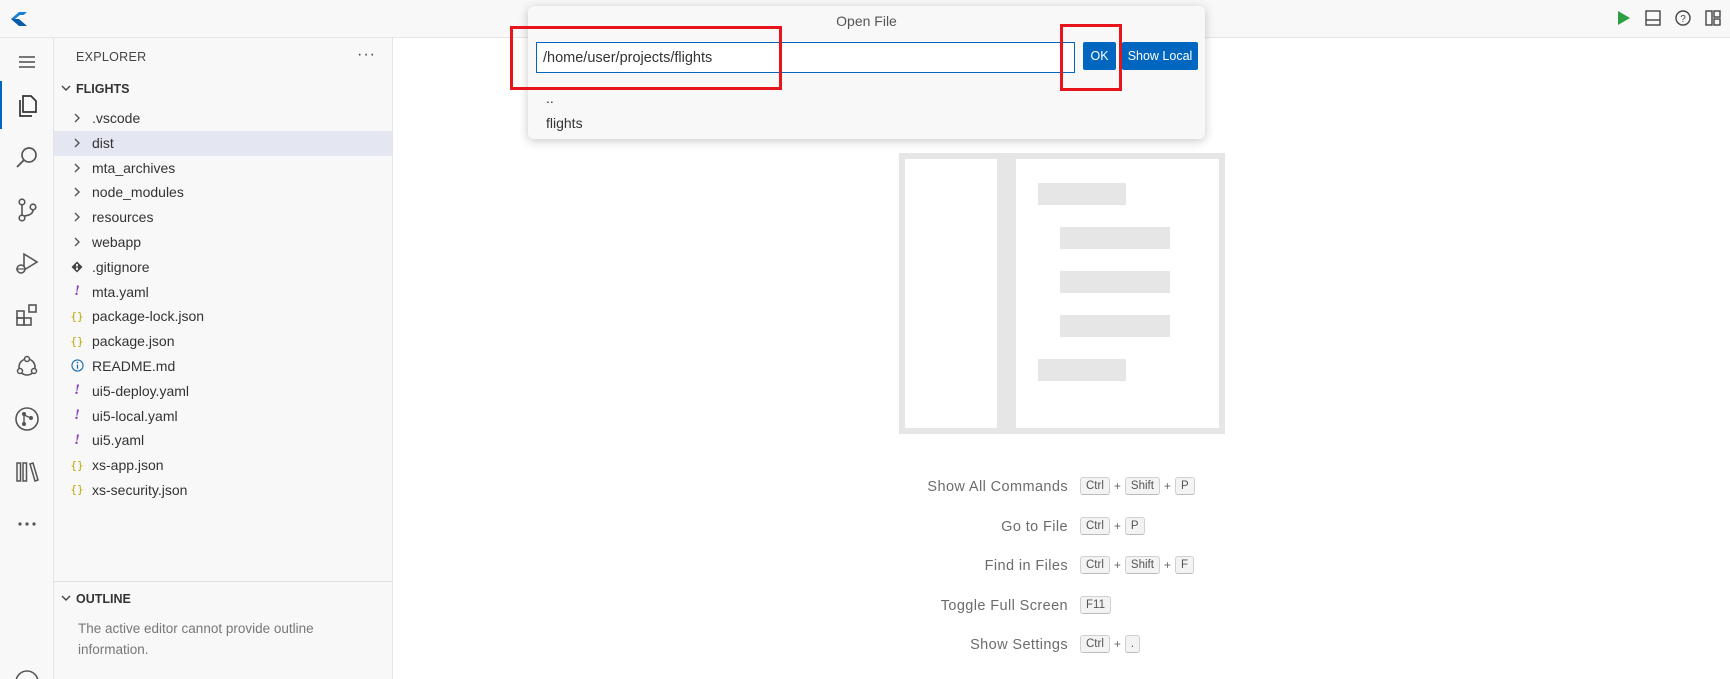  Describe the element at coordinates (118, 440) in the screenshot. I see `tree-item-label: ui5.yaml` at that location.